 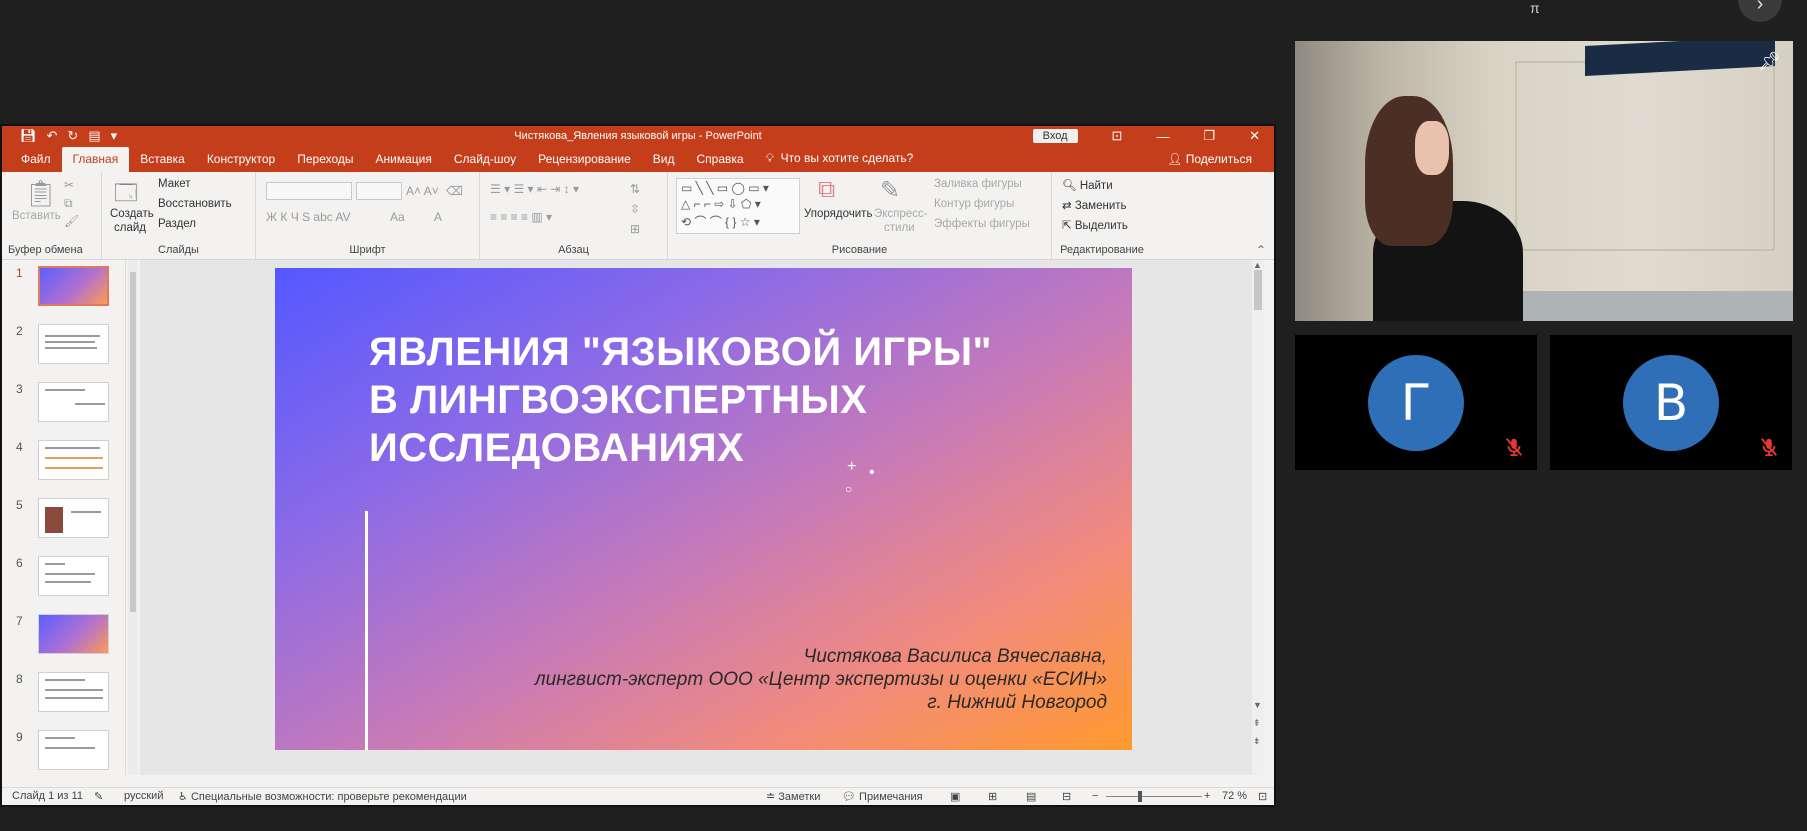 What do you see at coordinates (890, 190) in the screenshot?
I see `quick-styles-icon: ✎` at bounding box center [890, 190].